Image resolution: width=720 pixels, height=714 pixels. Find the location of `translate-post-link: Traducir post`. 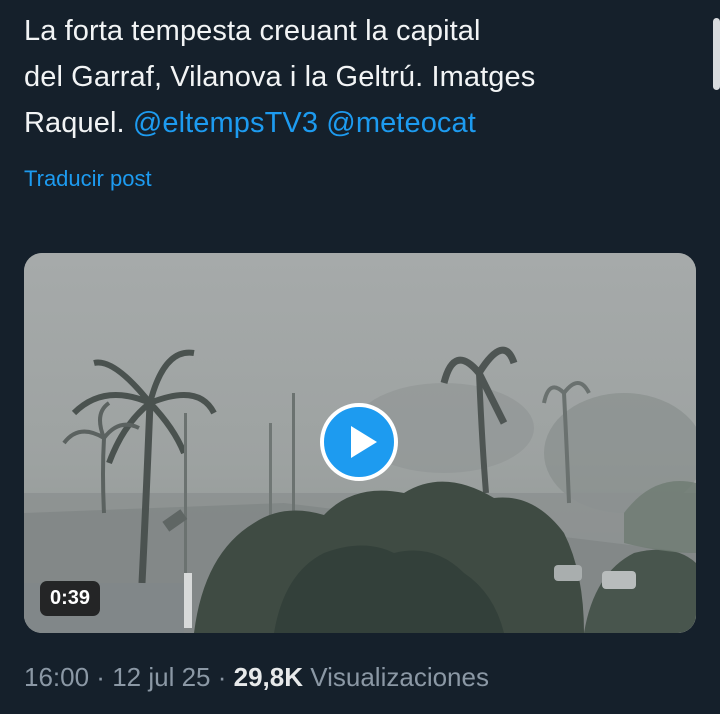

translate-post-link: Traducir post is located at coordinates (88, 179).